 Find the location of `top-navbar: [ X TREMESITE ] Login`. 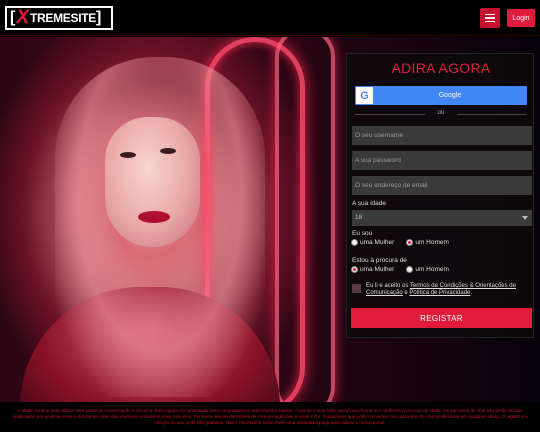

top-navbar: [ X TREMESITE ] Login is located at coordinates (270, 18).